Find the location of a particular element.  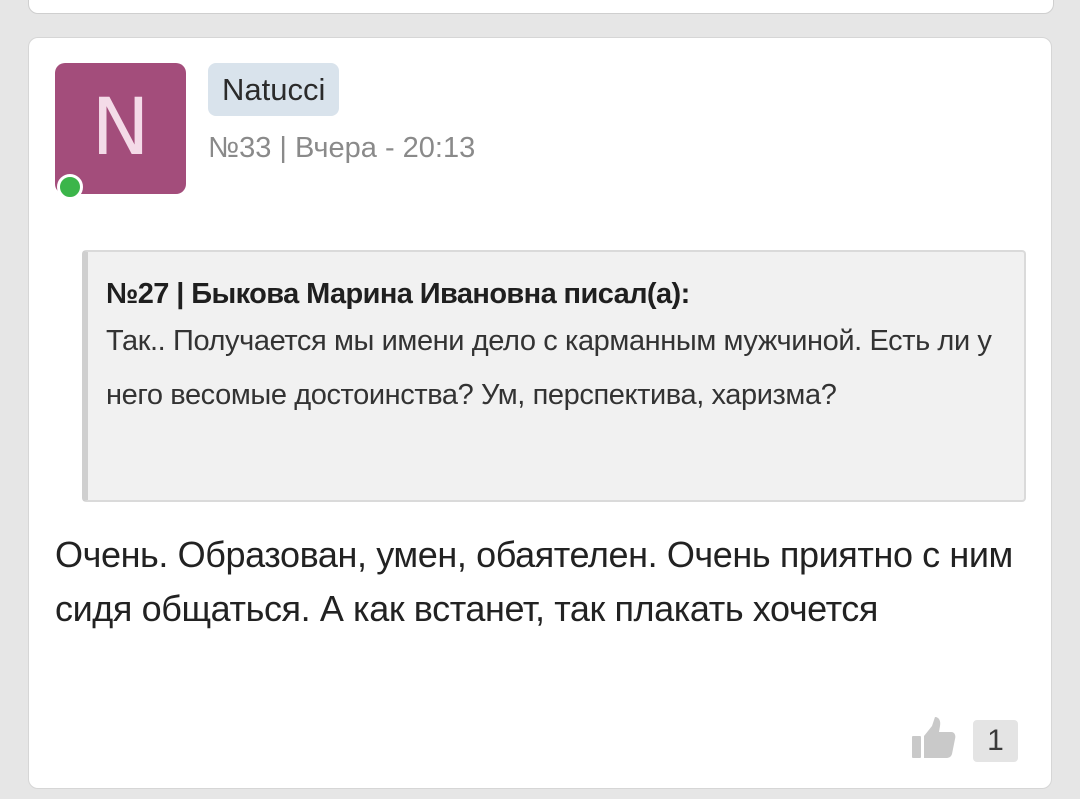

post-meta: №33 | Вчера - 20:13 is located at coordinates (342, 148).